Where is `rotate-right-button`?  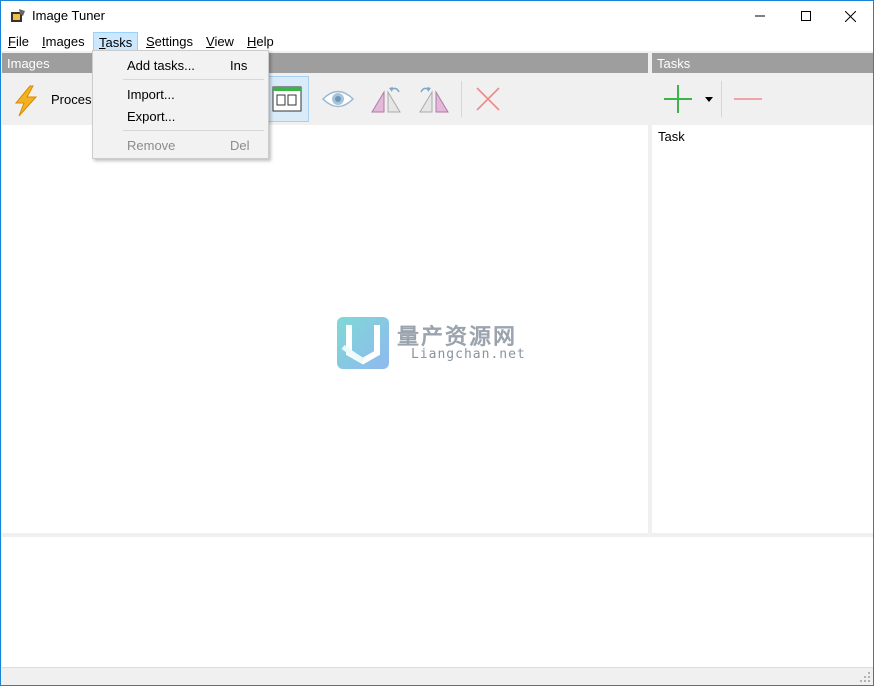
rotate-right-button is located at coordinates (434, 99).